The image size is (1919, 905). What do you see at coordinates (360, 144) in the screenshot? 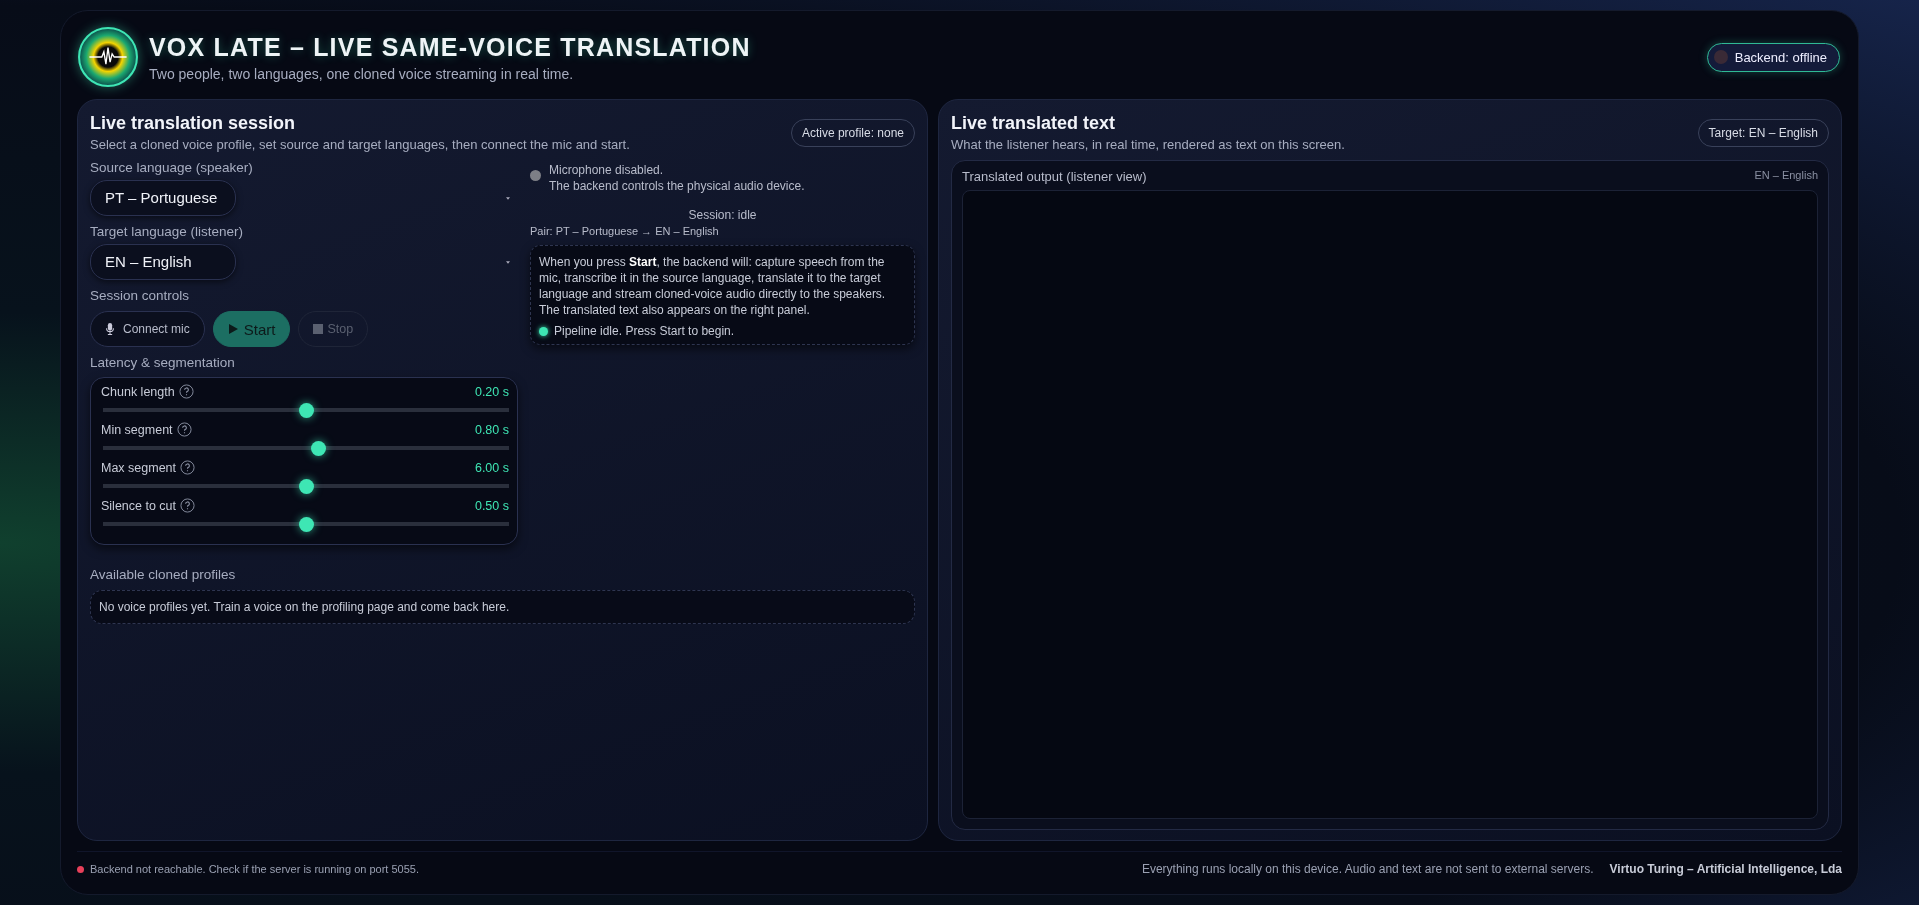
I see `panel-subtitle: Select a cloned voice profile, set source and target languages, then connect the mic and start.` at bounding box center [360, 144].